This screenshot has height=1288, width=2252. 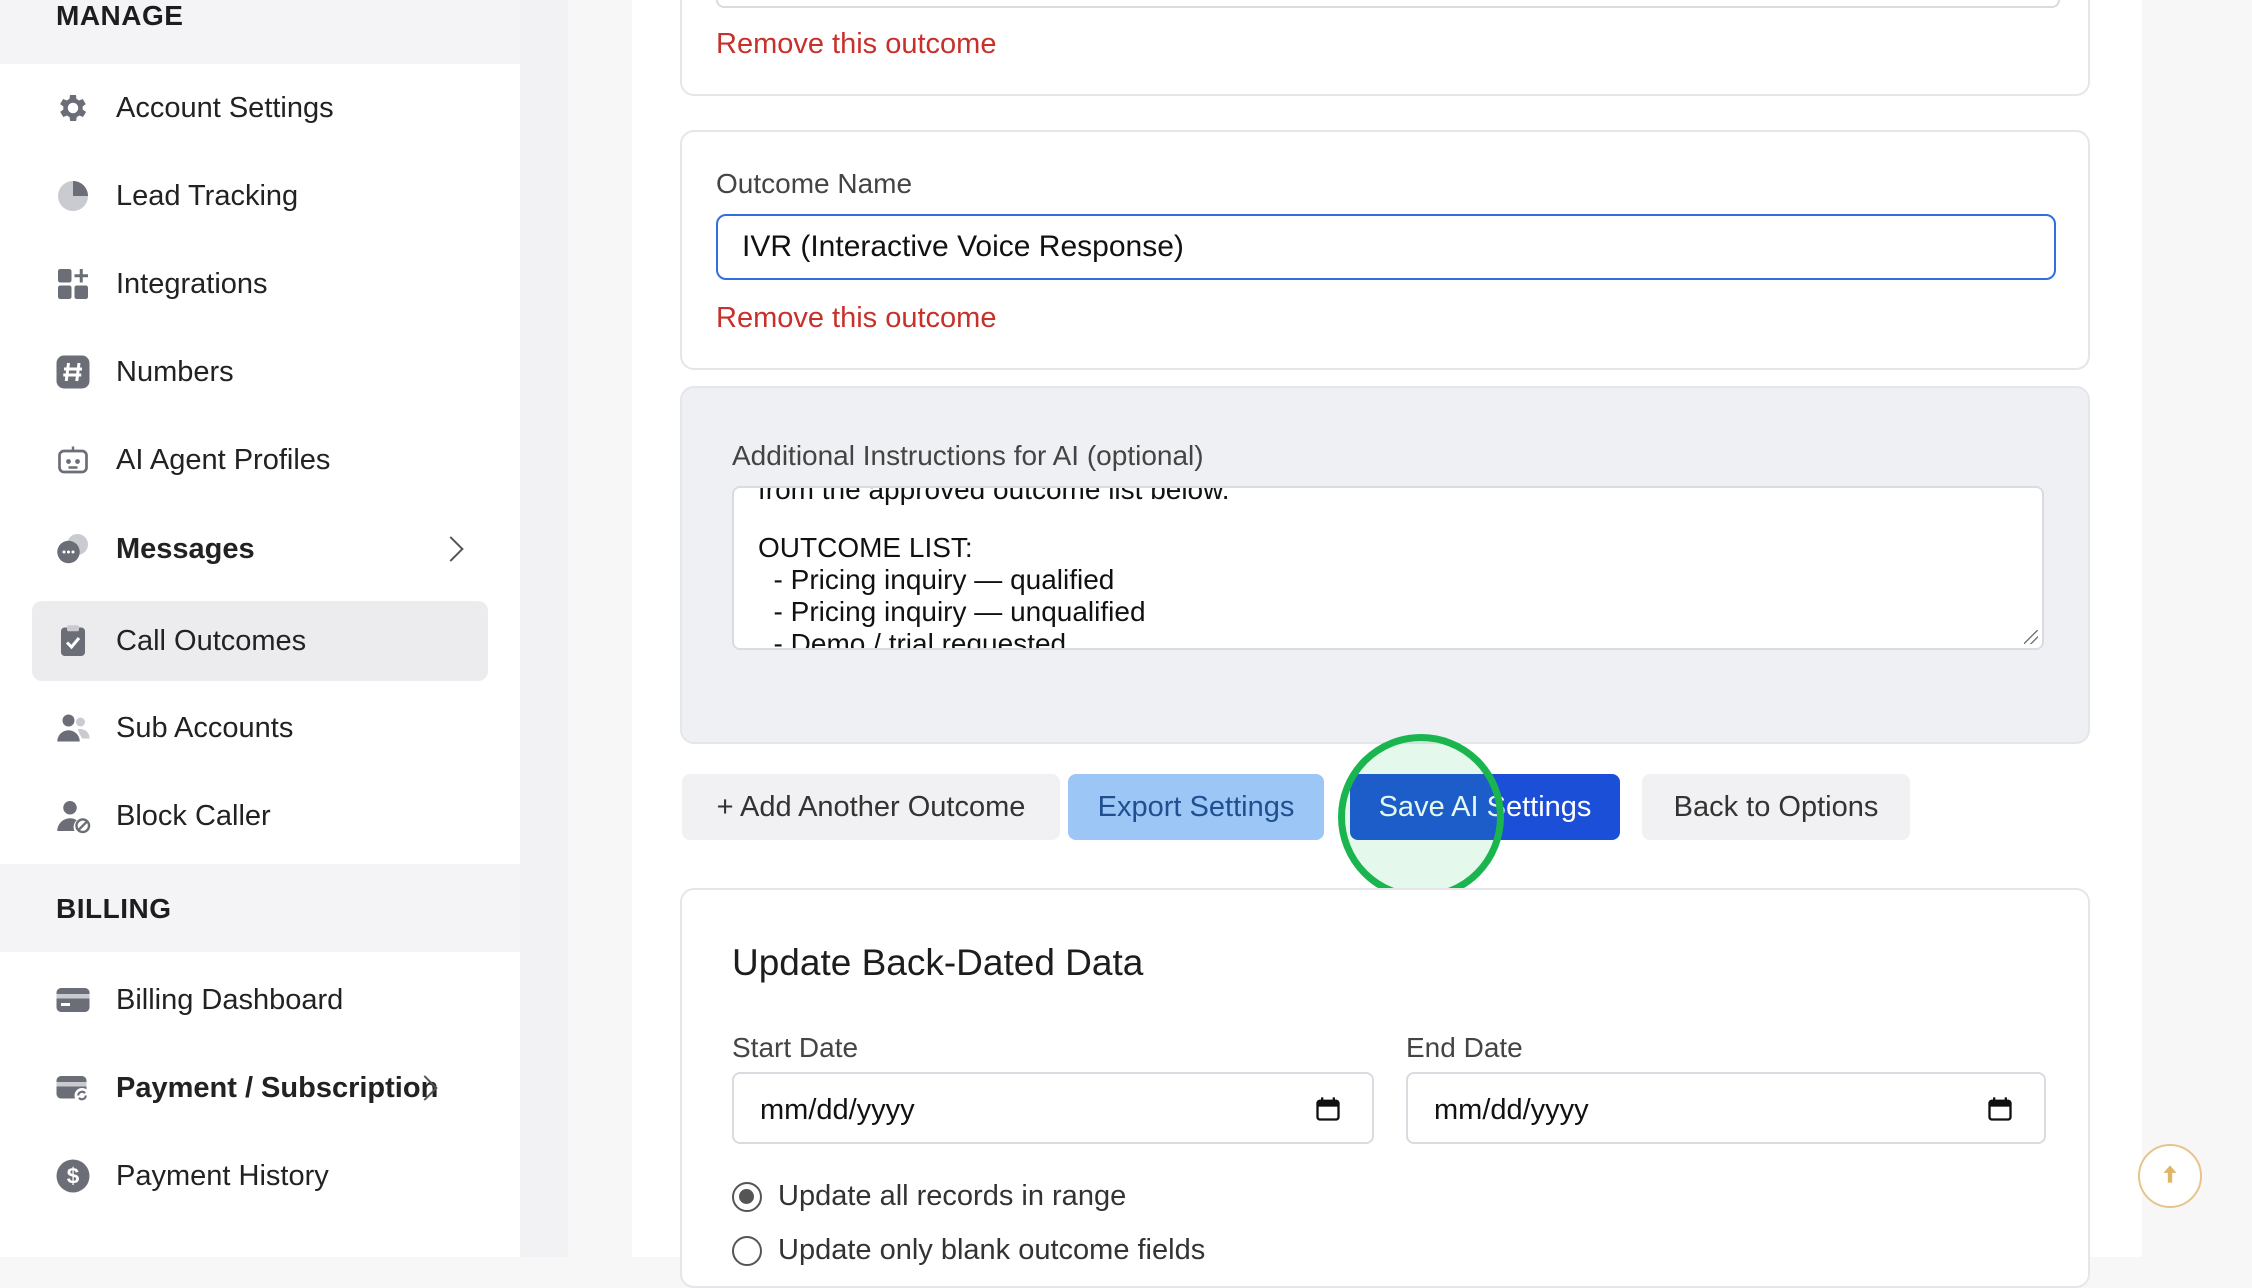 I want to click on textarea-line: - Pricing inquiry — qualified, so click(x=936, y=579).